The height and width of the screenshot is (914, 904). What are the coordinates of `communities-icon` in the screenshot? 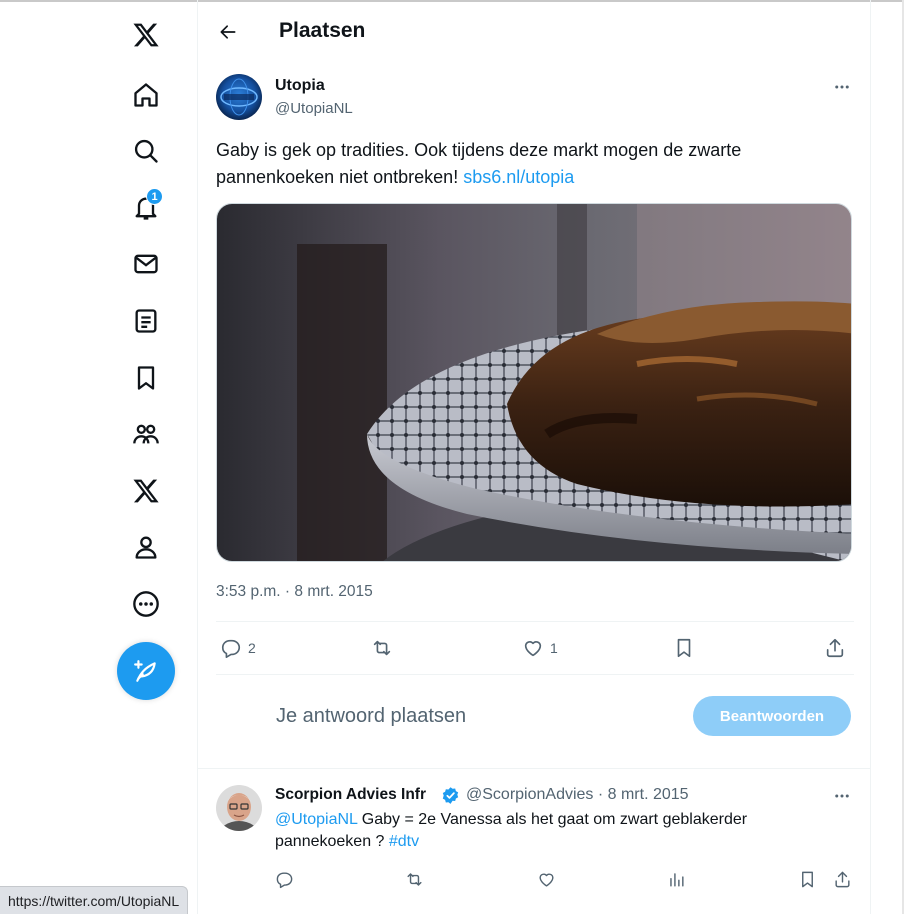 It's located at (146, 434).